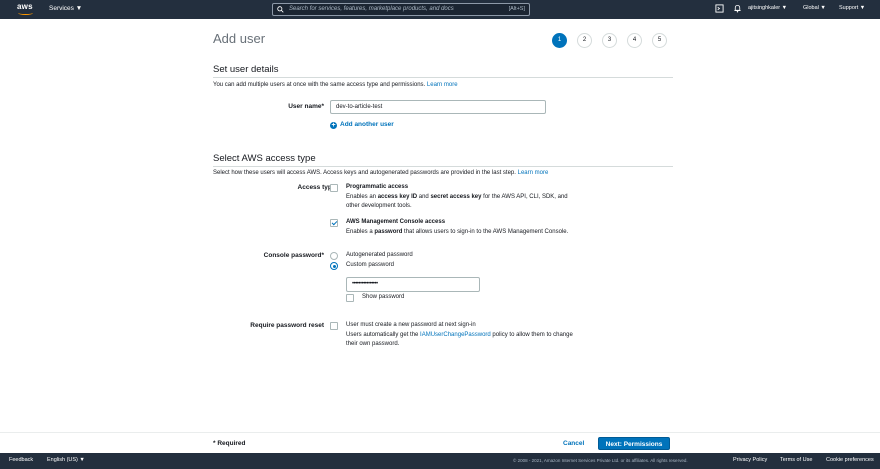 This screenshot has height=469, width=880. I want to click on step-2: 2, so click(584, 40).